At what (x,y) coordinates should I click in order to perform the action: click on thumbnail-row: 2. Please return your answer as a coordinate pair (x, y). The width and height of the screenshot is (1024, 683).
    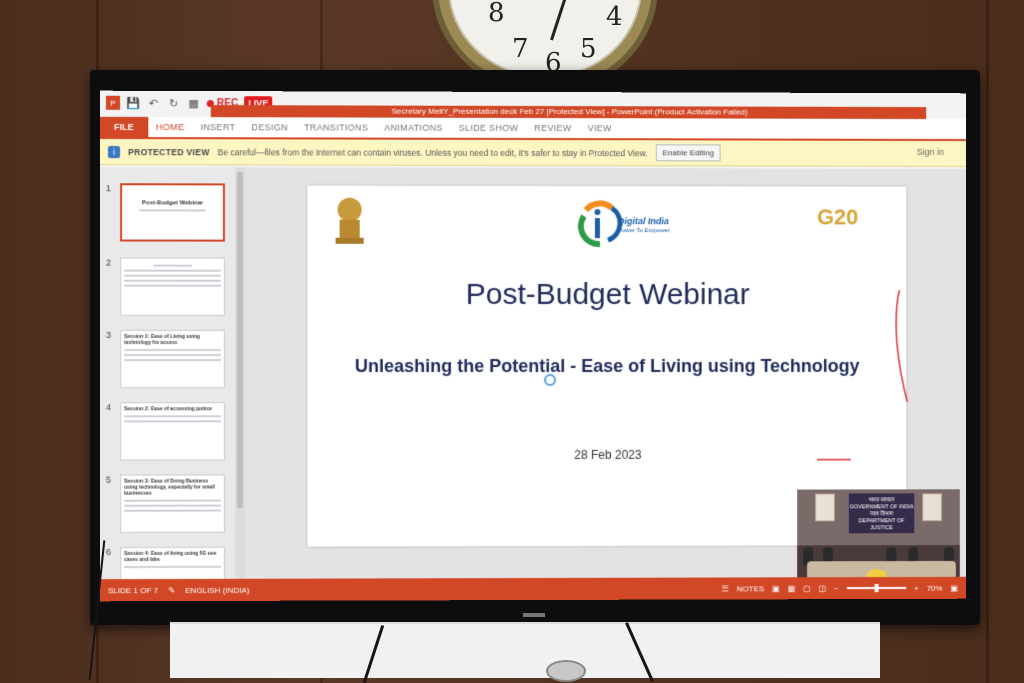
    Looking at the image, I should click on (166, 289).